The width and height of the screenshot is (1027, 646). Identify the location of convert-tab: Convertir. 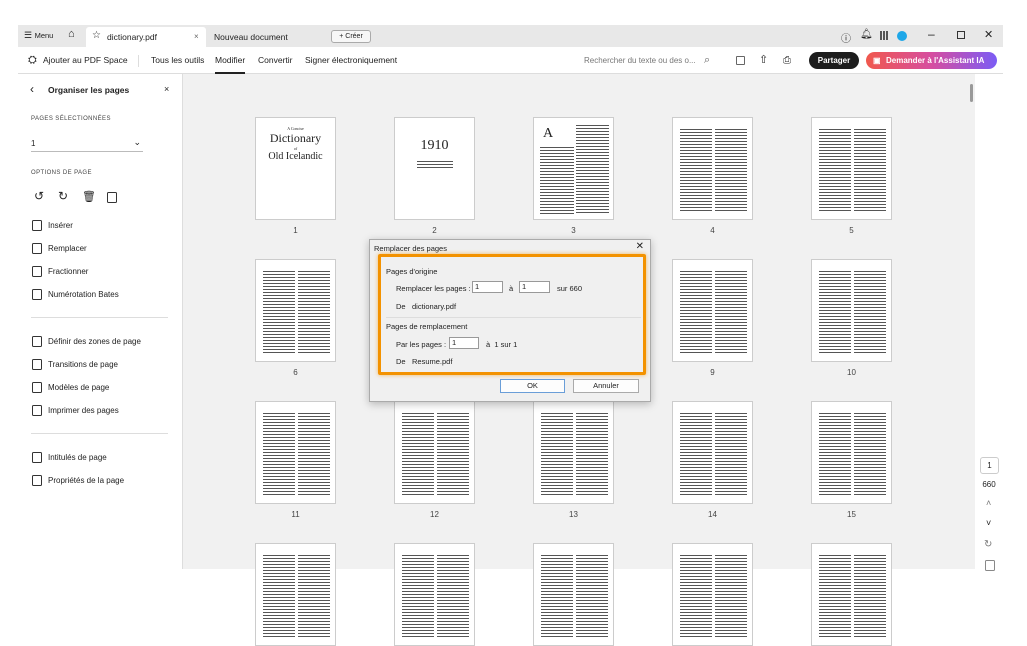
(275, 60).